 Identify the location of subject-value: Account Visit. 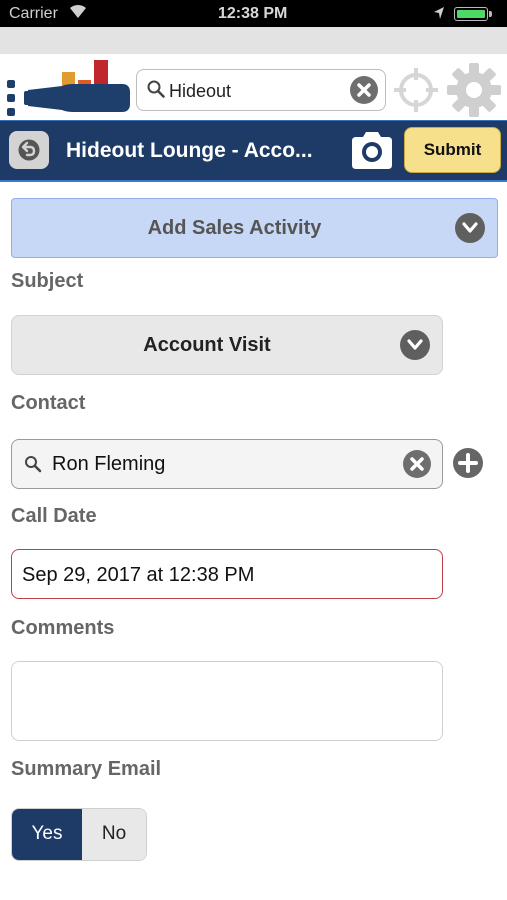
(207, 345).